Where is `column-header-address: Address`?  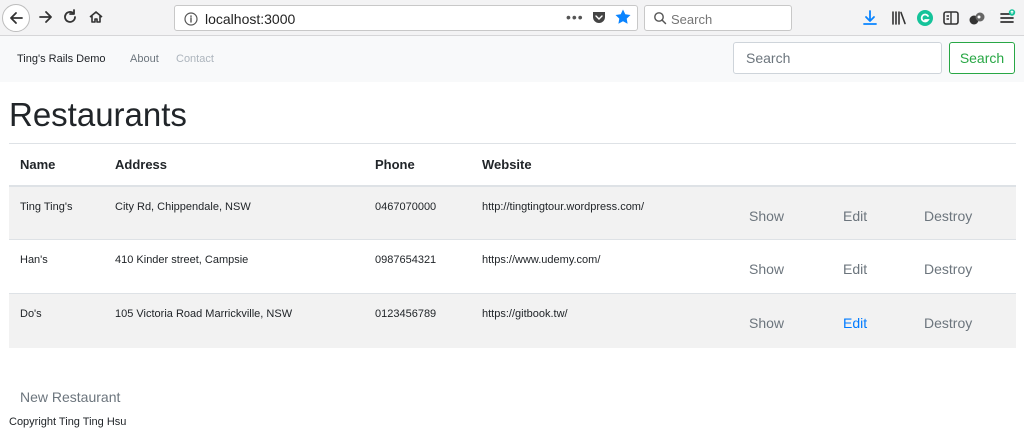 column-header-address: Address is located at coordinates (234, 165).